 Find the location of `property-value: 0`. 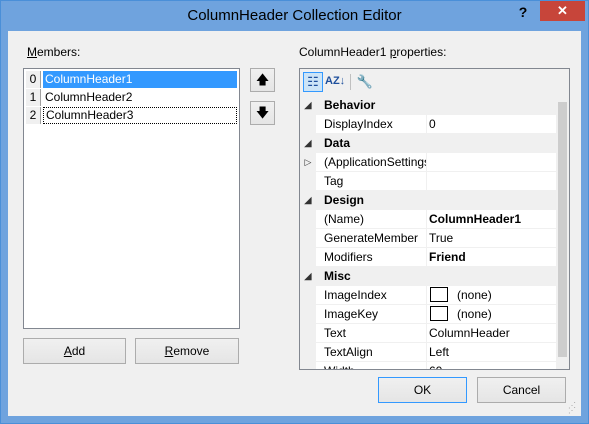

property-value: 0 is located at coordinates (491, 124).